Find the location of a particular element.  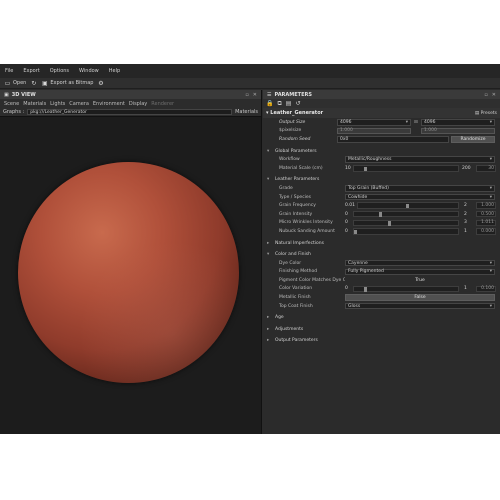

top-coat-select: Gloss is located at coordinates (420, 306).